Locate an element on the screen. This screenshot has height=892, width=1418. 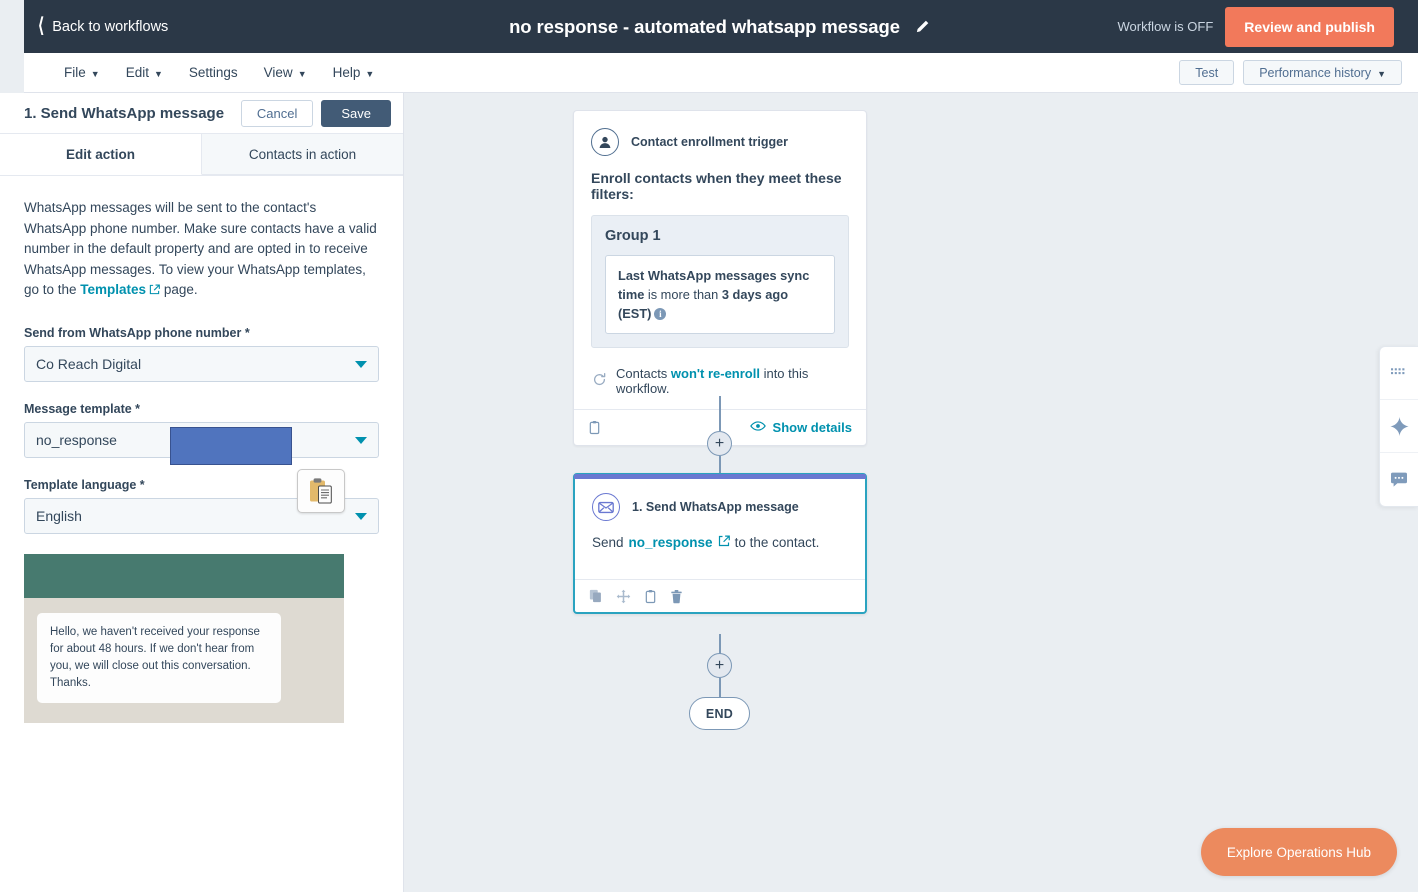
end-node: END is located at coordinates (719, 713).